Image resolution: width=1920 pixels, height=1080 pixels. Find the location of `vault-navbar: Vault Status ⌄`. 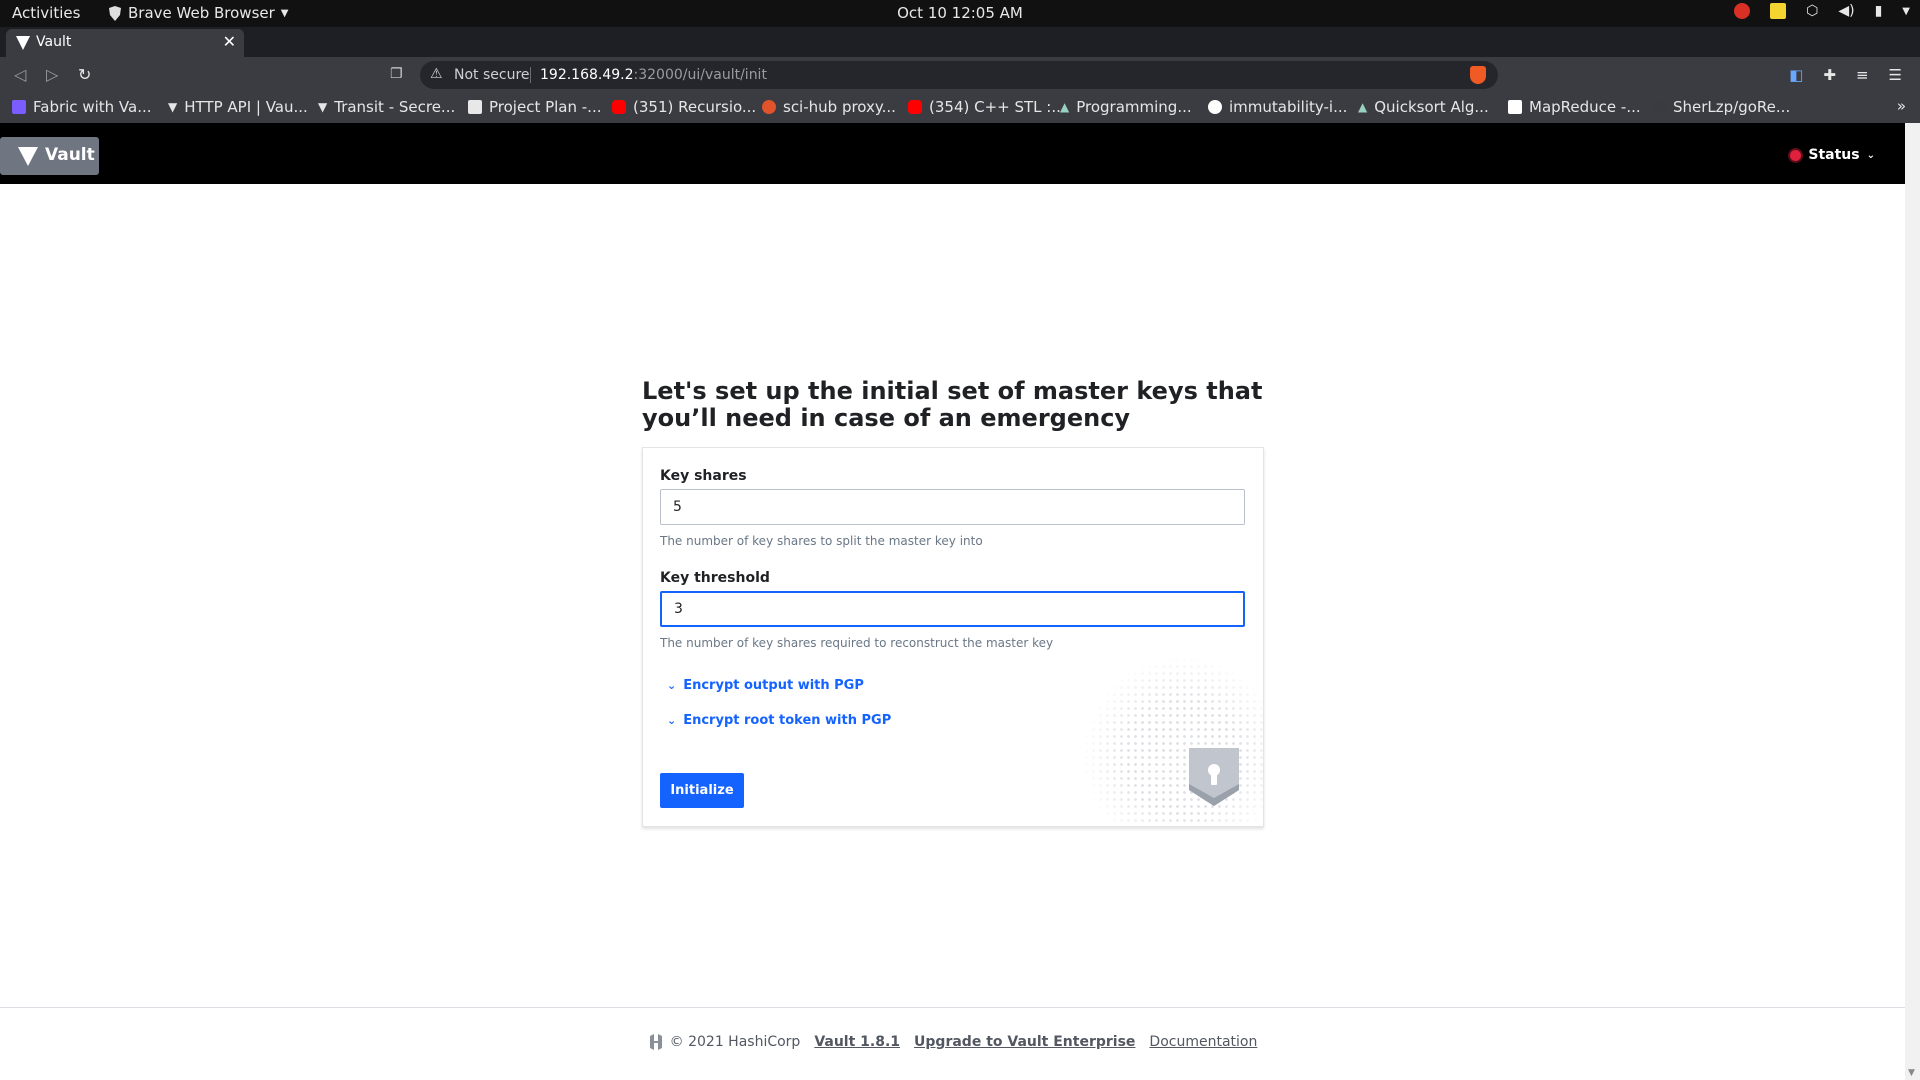

vault-navbar: Vault Status ⌄ is located at coordinates (952, 153).